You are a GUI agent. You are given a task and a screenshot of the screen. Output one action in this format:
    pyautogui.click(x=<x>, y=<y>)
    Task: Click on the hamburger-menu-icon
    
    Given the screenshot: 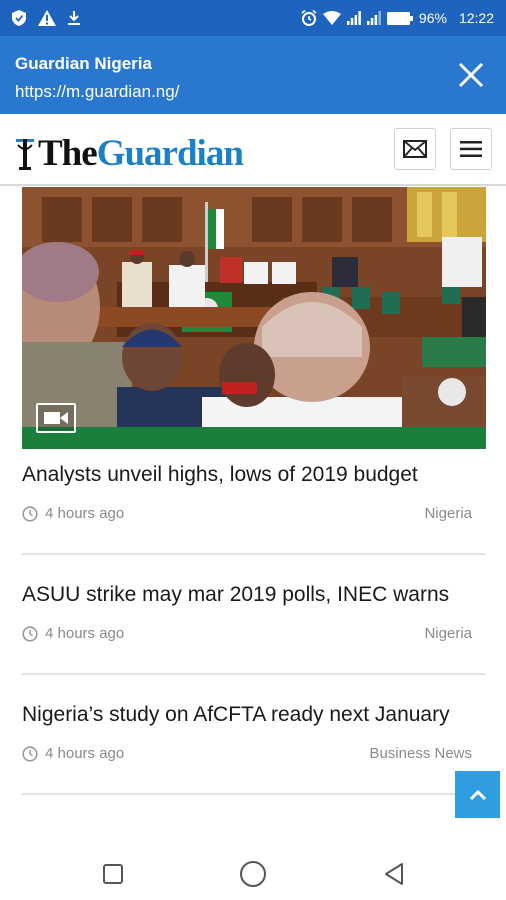 What is the action you would take?
    pyautogui.click(x=471, y=149)
    